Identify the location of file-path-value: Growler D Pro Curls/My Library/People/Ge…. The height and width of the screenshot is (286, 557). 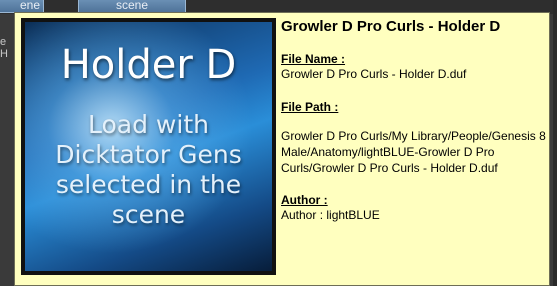
(413, 152).